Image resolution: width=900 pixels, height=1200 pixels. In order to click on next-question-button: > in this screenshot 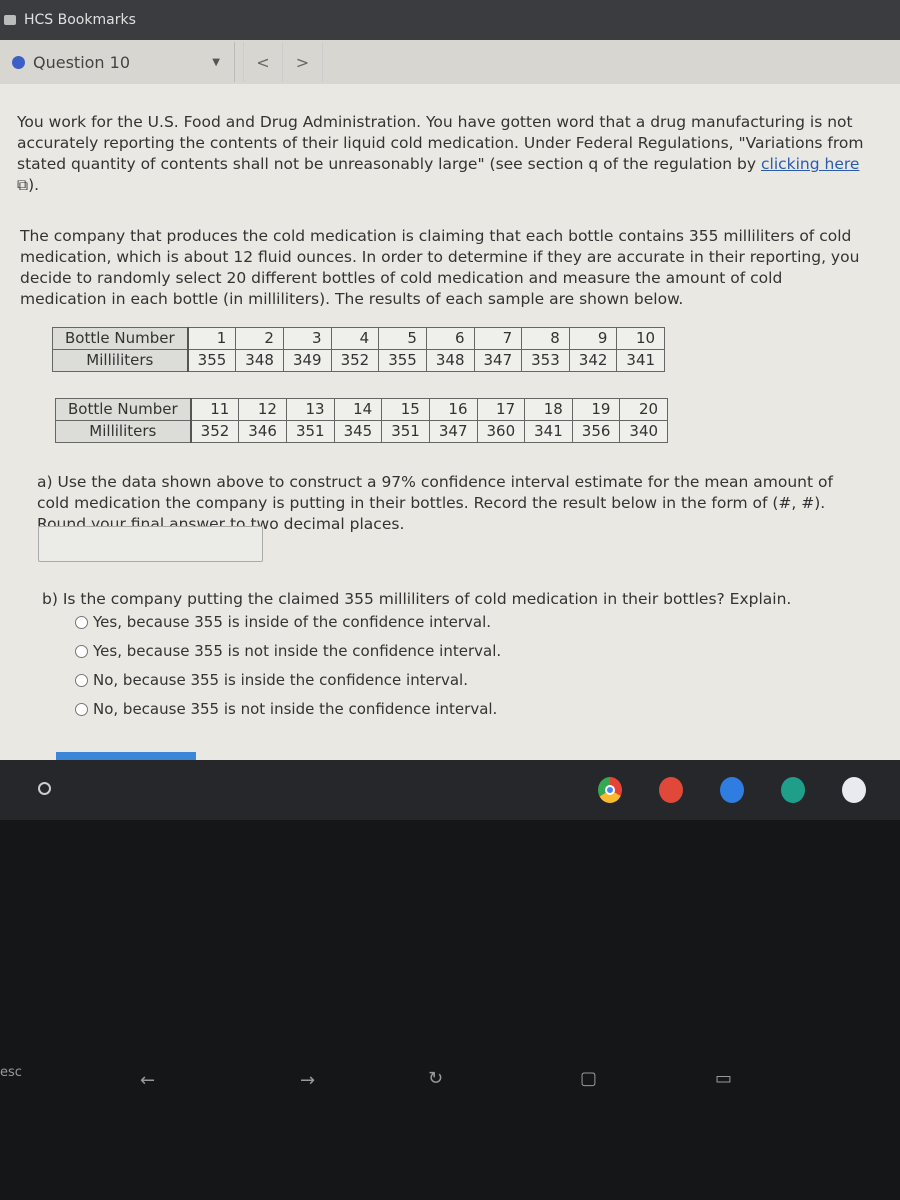, I will do `click(303, 62)`.